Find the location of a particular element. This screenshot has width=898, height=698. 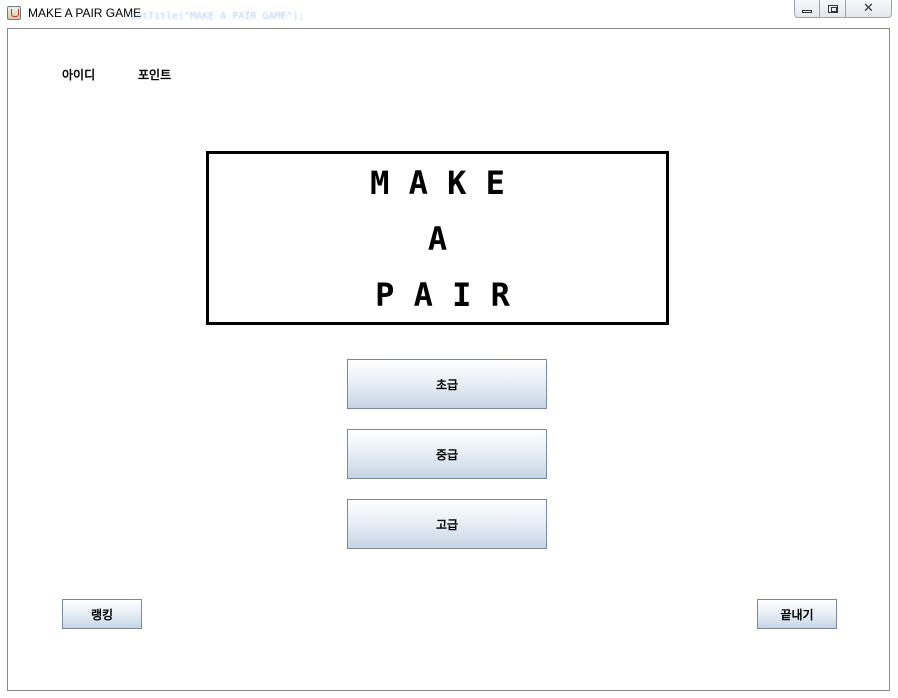

close-button: ✕ is located at coordinates (869, 9).